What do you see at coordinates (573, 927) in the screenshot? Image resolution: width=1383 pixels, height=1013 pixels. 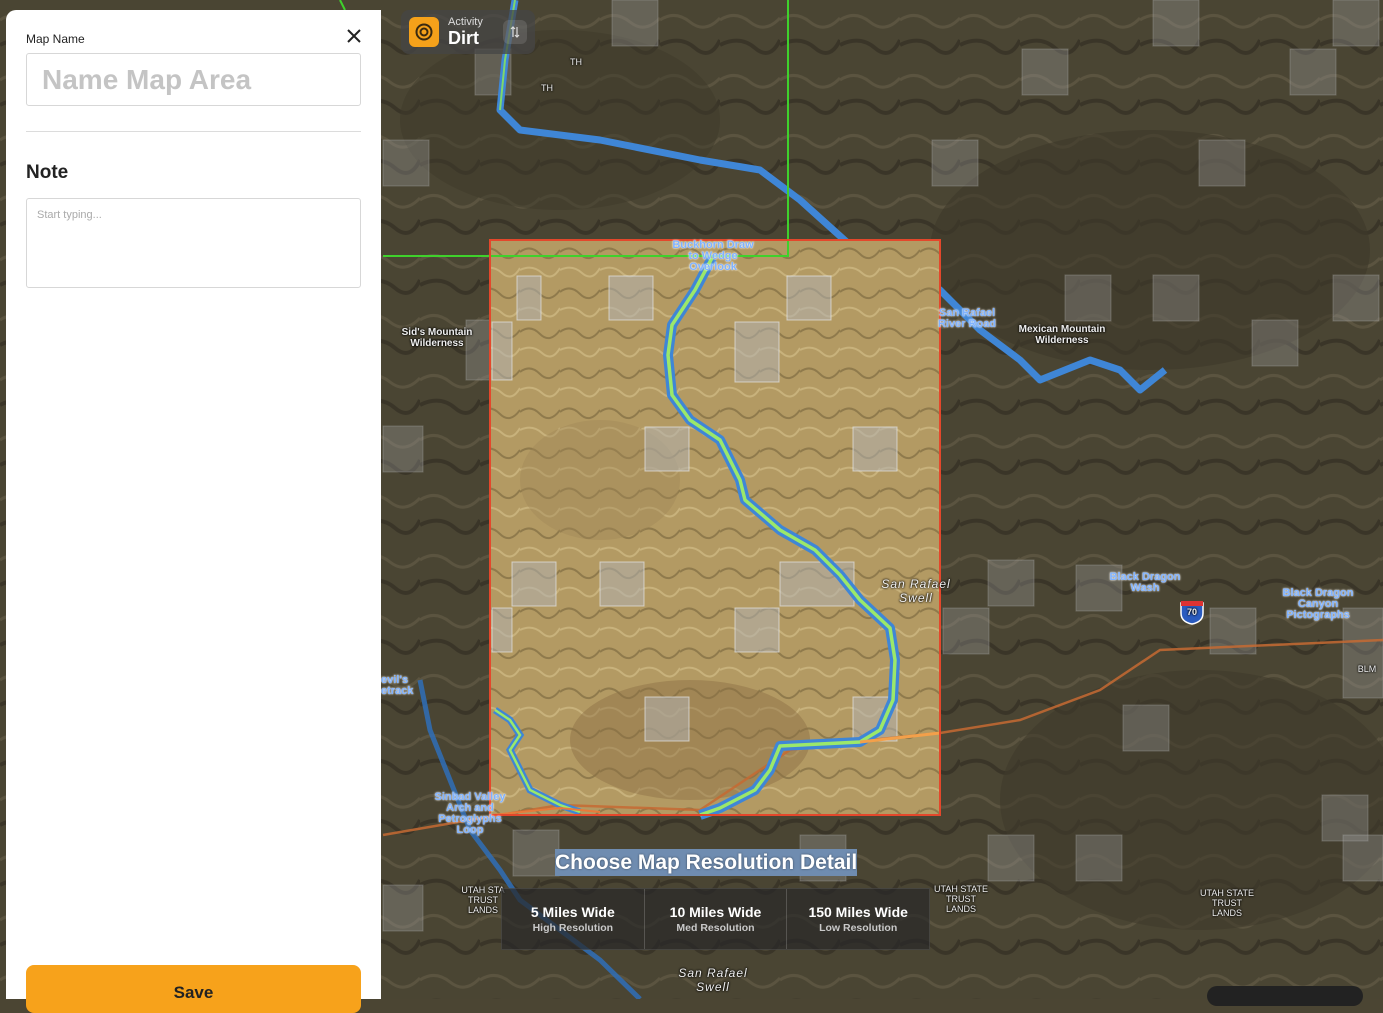 I see `resolution-option-sublabel: High Resolution` at bounding box center [573, 927].